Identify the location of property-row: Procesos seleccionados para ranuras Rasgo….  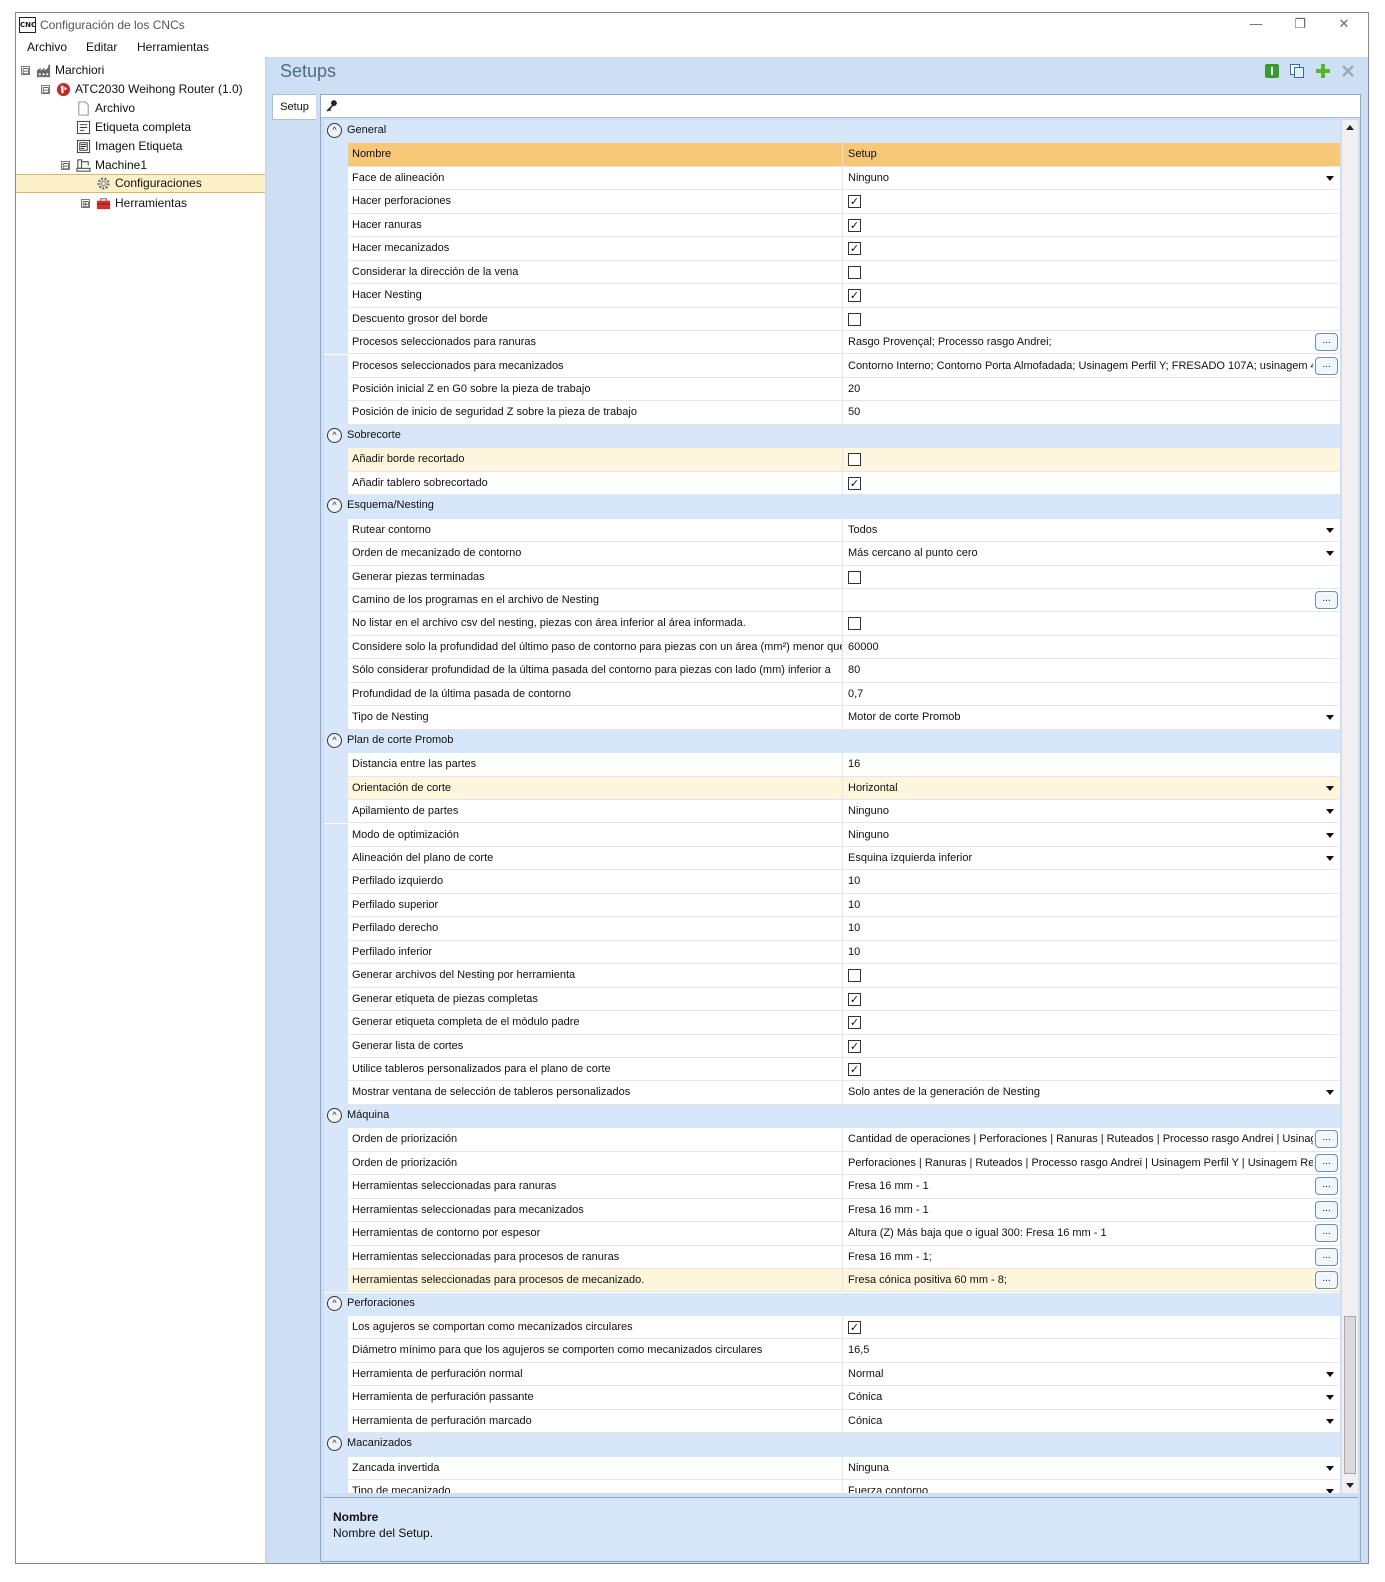
(832, 343).